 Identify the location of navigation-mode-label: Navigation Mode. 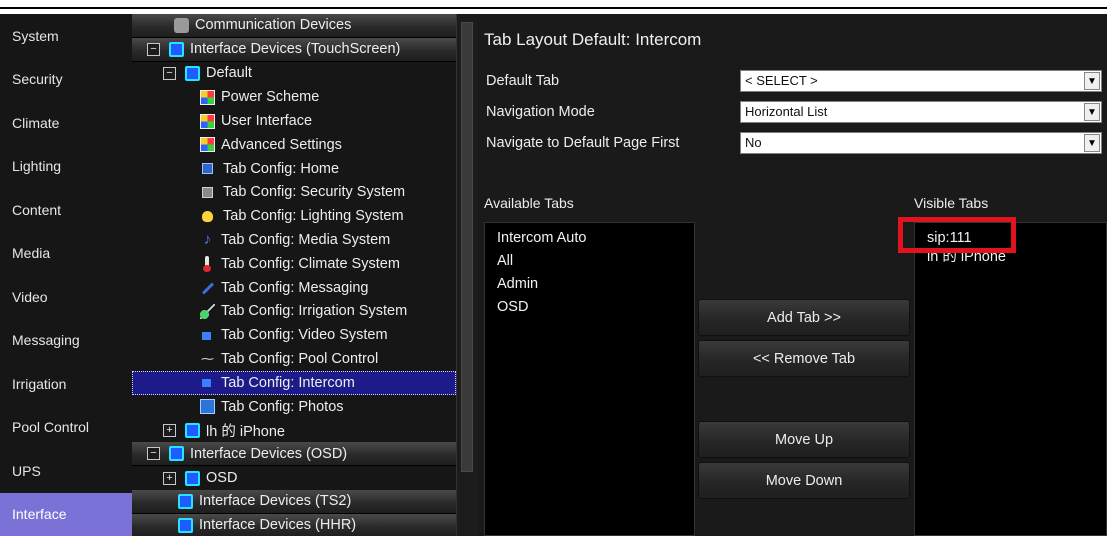
(540, 112).